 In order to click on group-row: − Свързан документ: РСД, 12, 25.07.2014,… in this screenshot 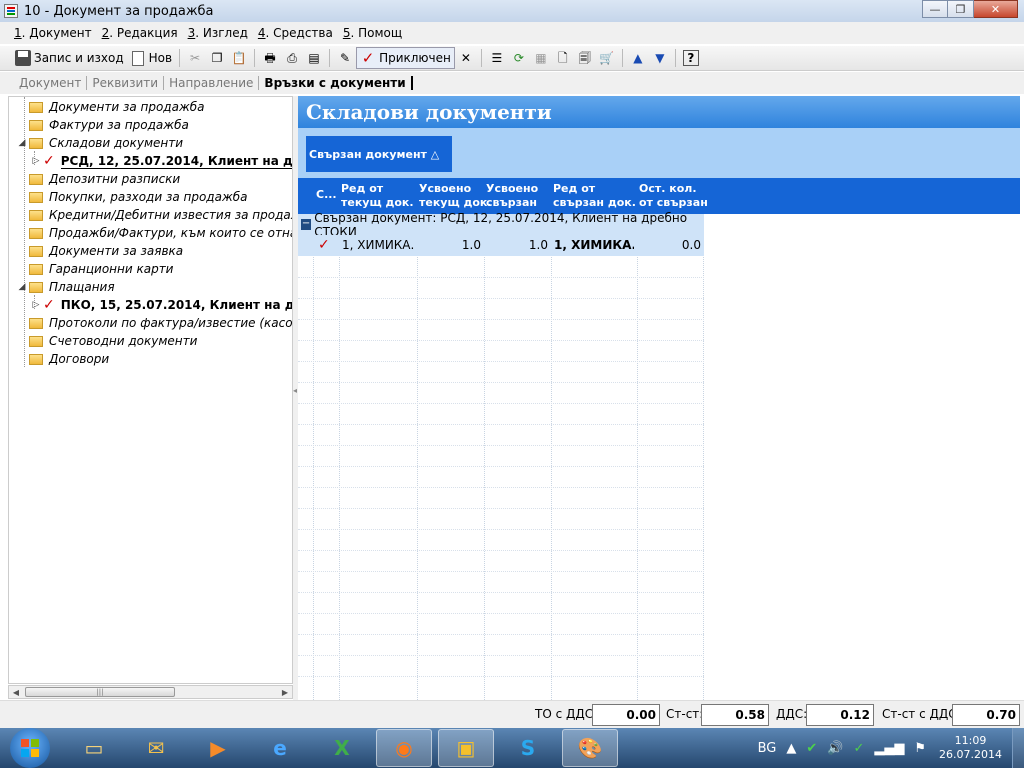, I will do `click(501, 225)`.